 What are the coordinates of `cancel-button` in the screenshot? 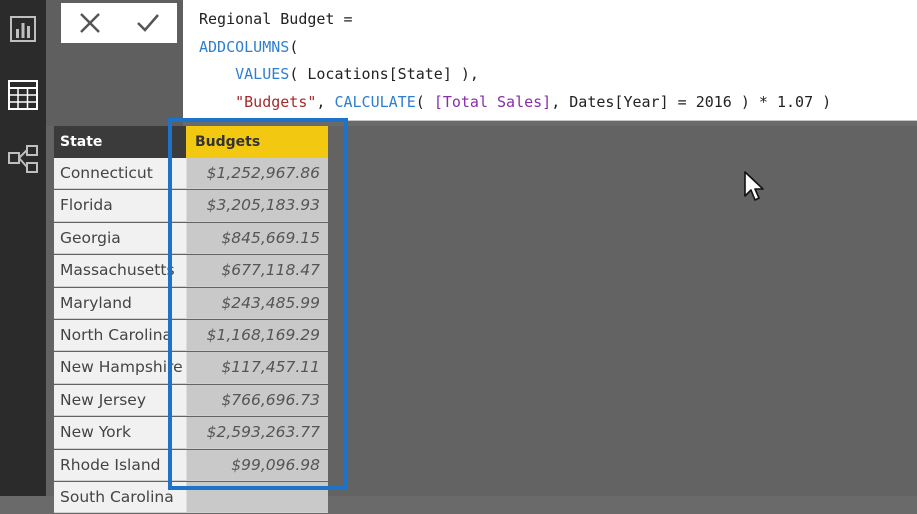 It's located at (90, 23).